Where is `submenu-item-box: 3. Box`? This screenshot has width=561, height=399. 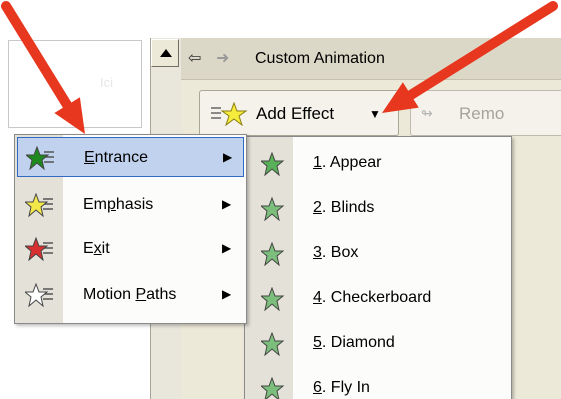 submenu-item-box: 3. Box is located at coordinates (378, 253).